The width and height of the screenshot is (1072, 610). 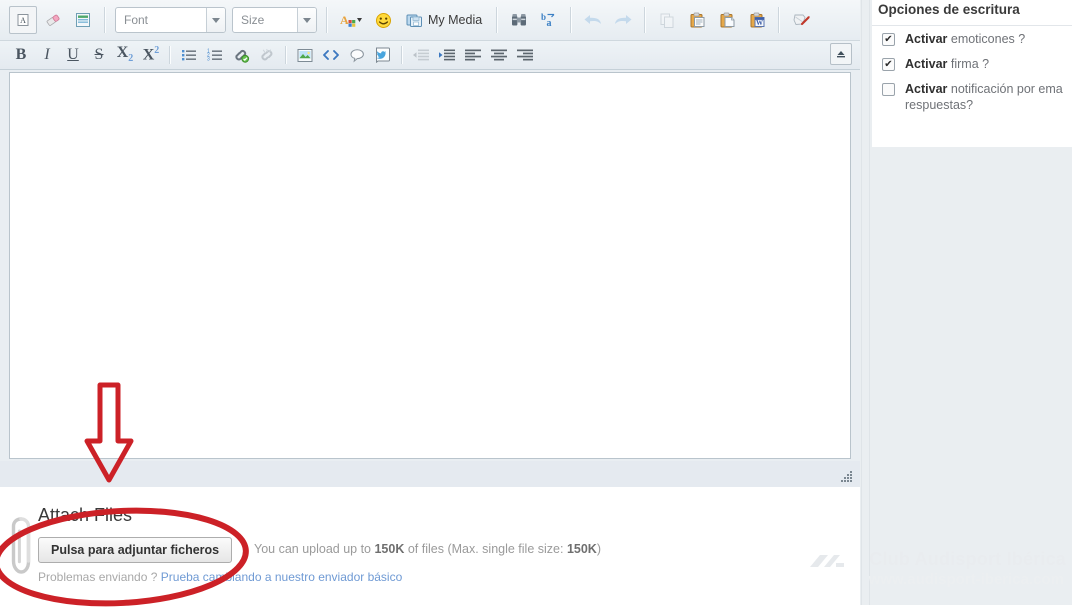 I want to click on templates-icon, so click(x=83, y=20).